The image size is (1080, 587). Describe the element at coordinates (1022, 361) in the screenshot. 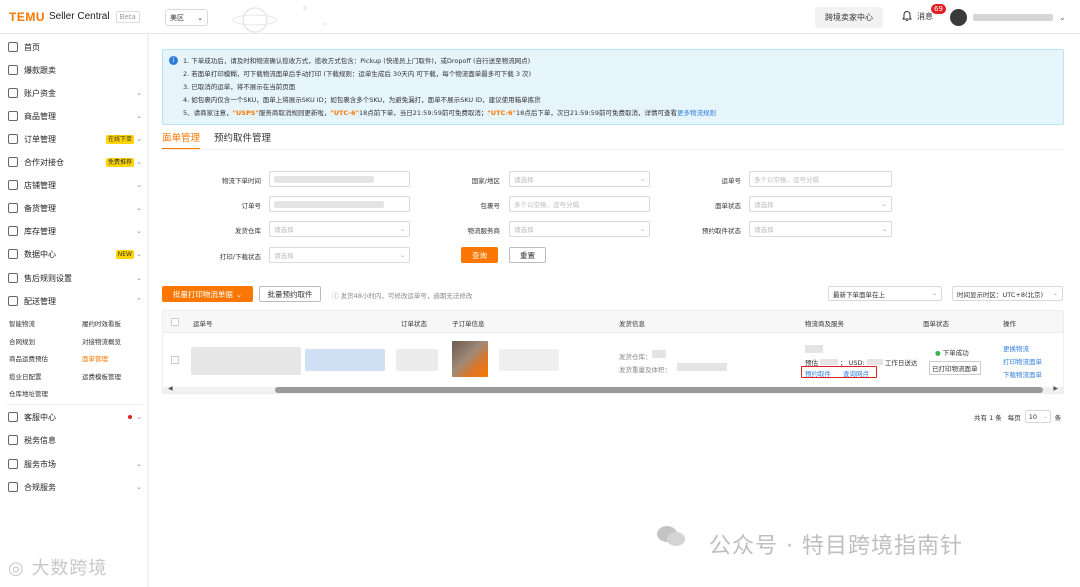

I see `print-label-link: 打印物流面单` at that location.